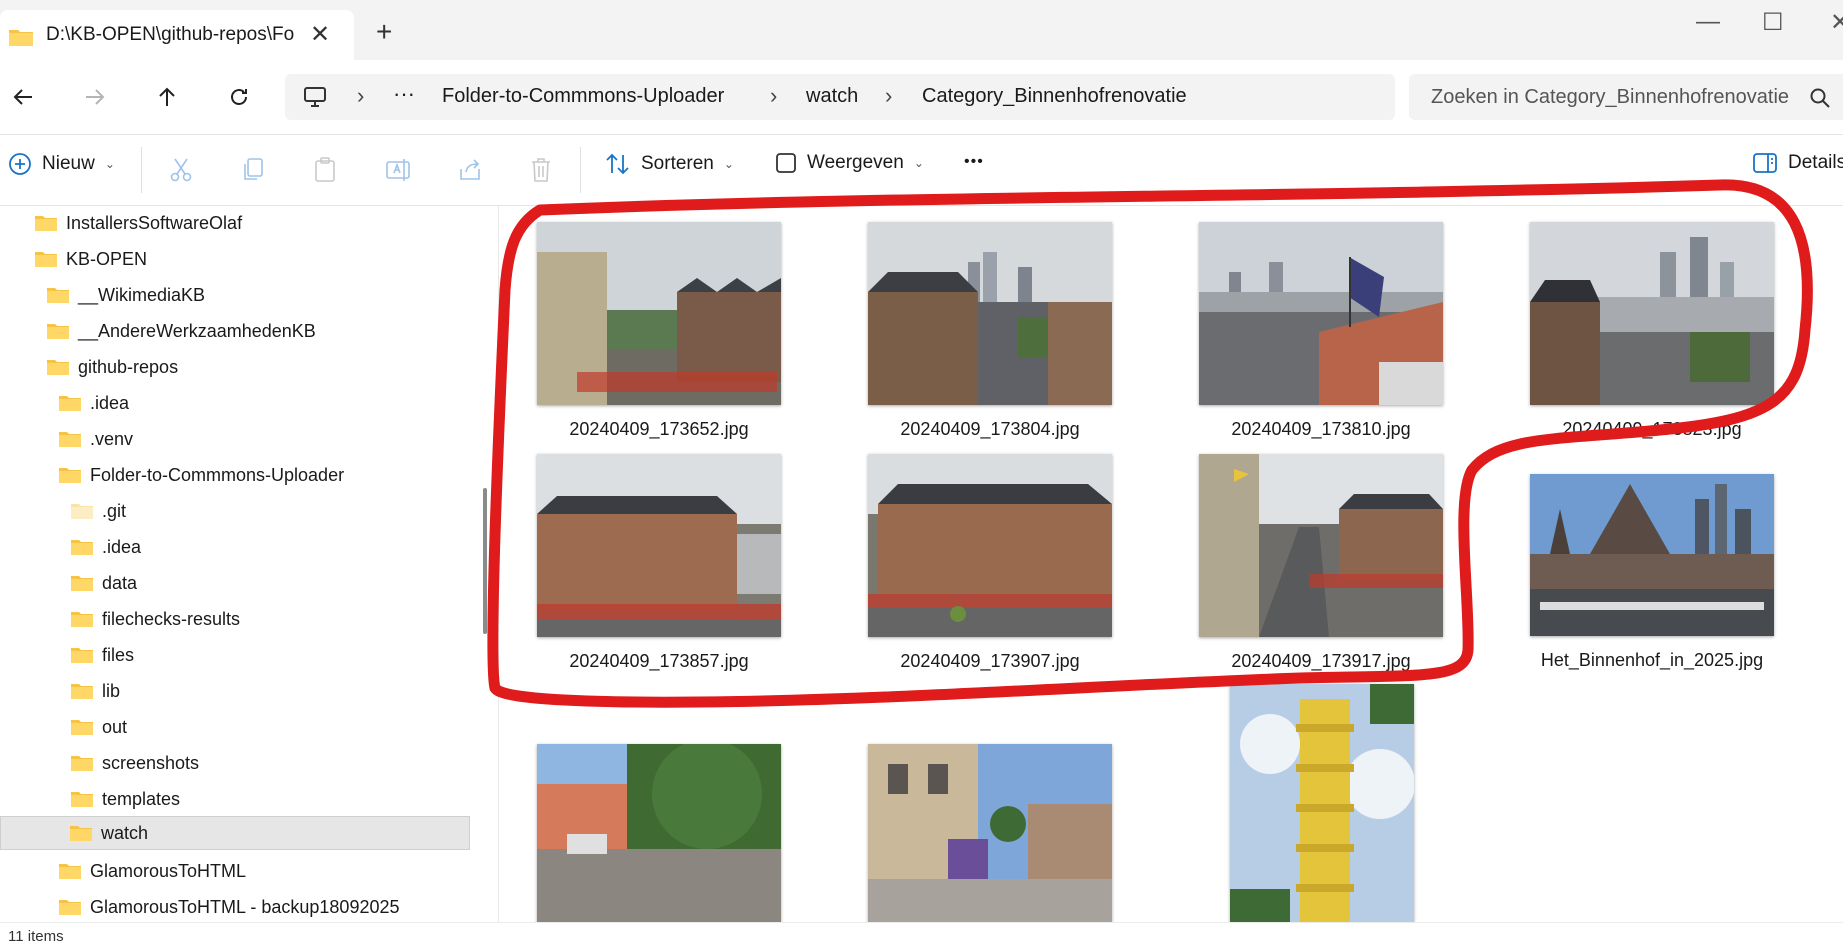 Image resolution: width=1843 pixels, height=945 pixels. What do you see at coordinates (125, 295) in the screenshot?
I see `tree-item: __WikimediaKB` at bounding box center [125, 295].